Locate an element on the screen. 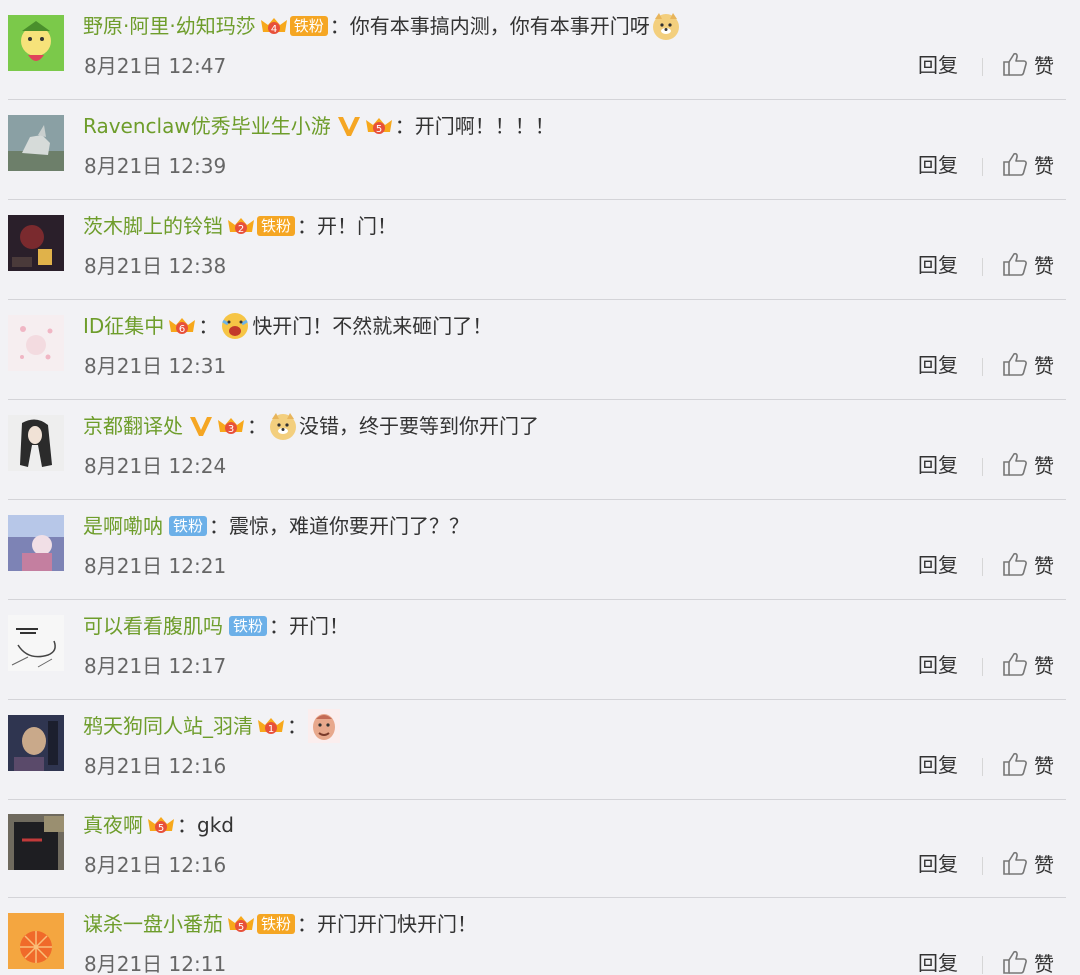 Image resolution: width=1080 pixels, height=975 pixels. comment-time: 8月21日 12:38 is located at coordinates (155, 266).